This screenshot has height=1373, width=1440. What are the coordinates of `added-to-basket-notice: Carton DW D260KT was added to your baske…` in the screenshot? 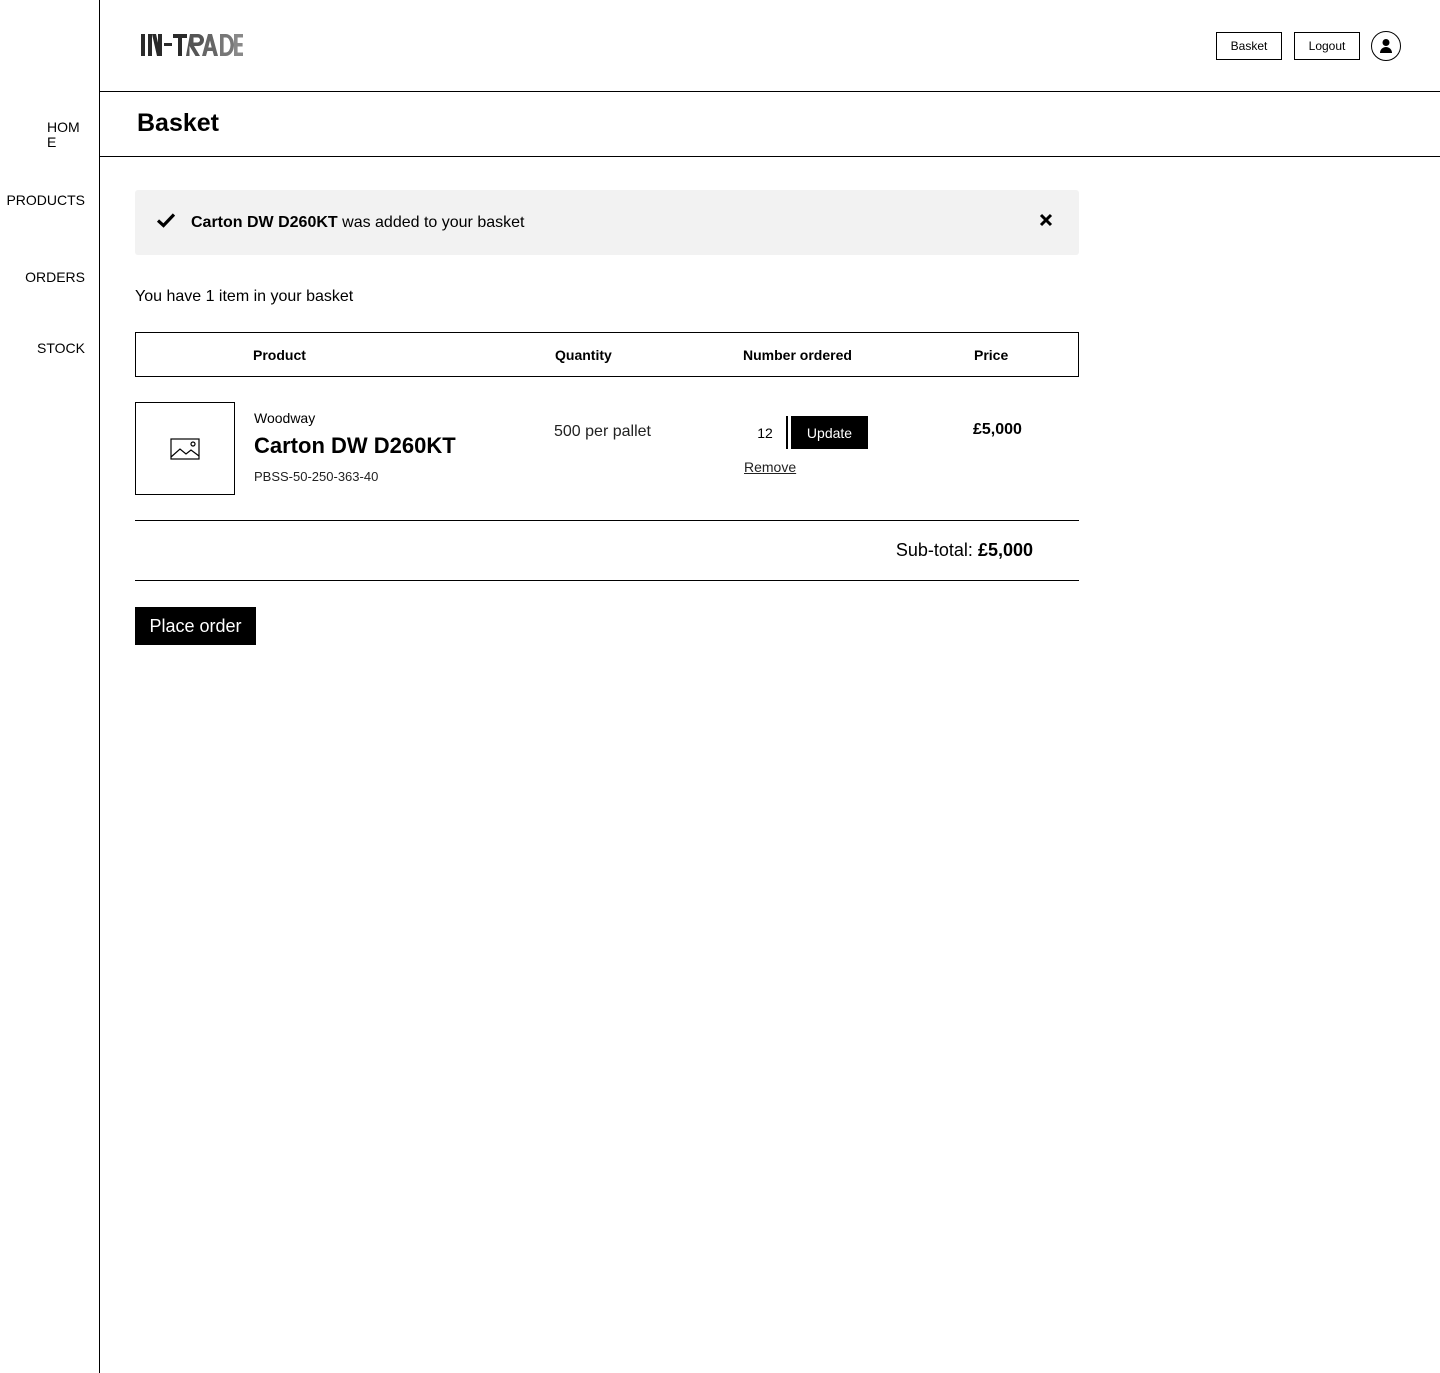 It's located at (607, 222).